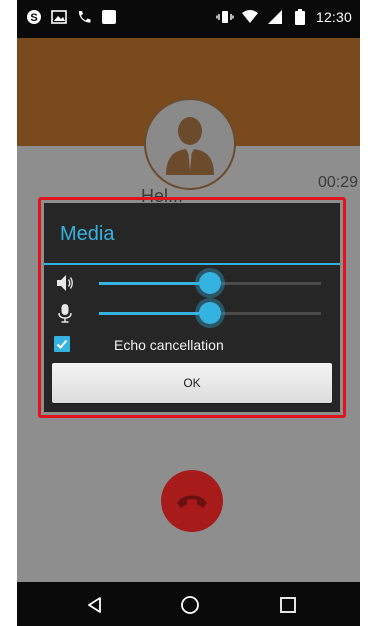 The image size is (368, 626). I want to click on home-button, so click(190, 605).